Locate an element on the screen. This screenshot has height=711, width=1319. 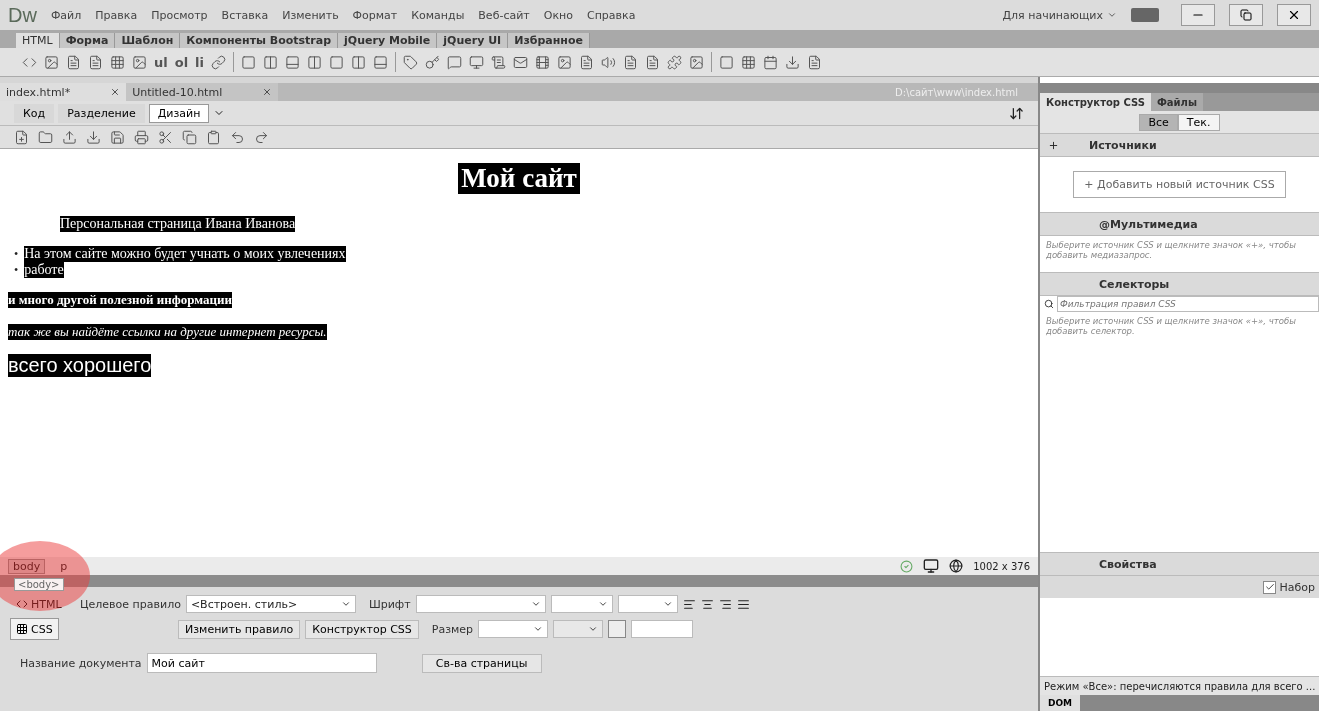
globe-icon is located at coordinates (956, 566).